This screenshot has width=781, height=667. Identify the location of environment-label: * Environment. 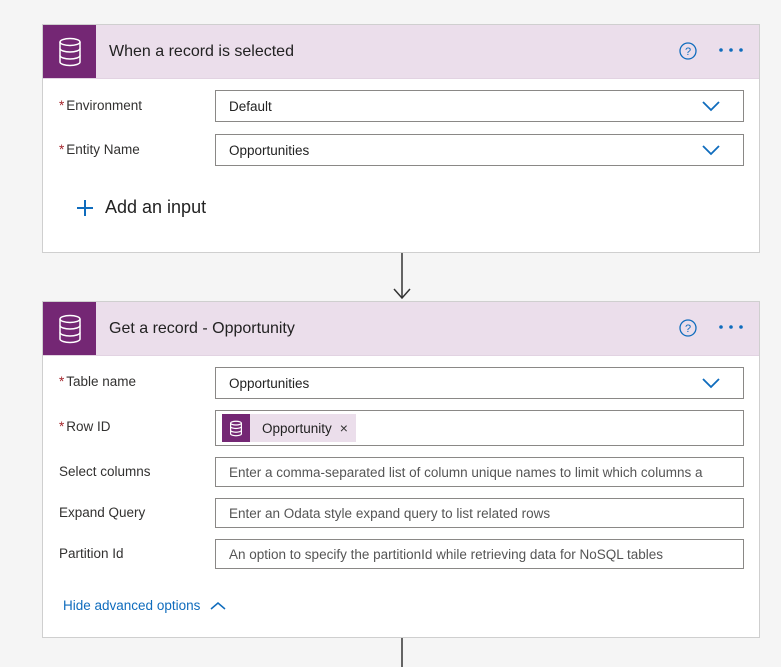
(101, 105).